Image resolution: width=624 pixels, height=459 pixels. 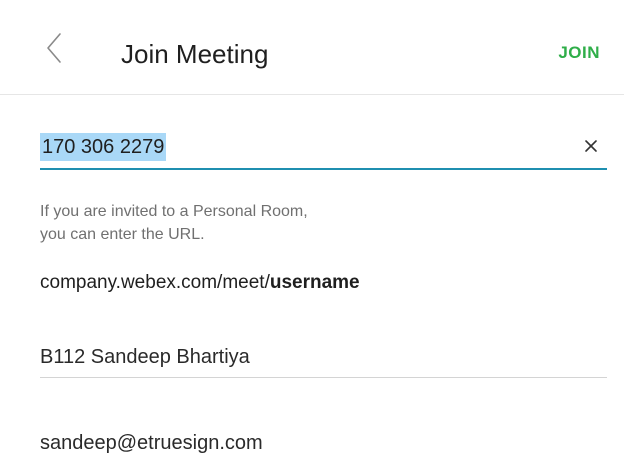 I want to click on url-username: username, so click(x=314, y=282).